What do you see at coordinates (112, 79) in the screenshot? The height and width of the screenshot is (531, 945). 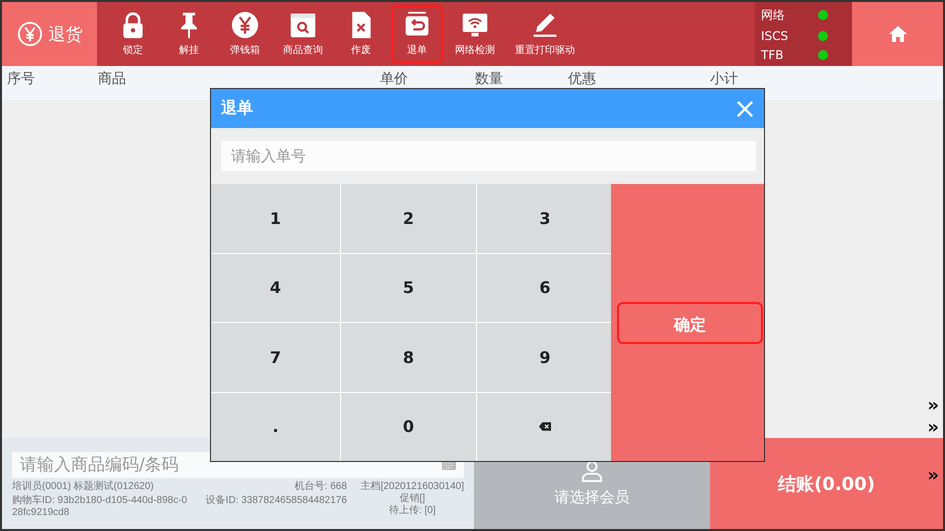 I see `column-header: 商品` at bounding box center [112, 79].